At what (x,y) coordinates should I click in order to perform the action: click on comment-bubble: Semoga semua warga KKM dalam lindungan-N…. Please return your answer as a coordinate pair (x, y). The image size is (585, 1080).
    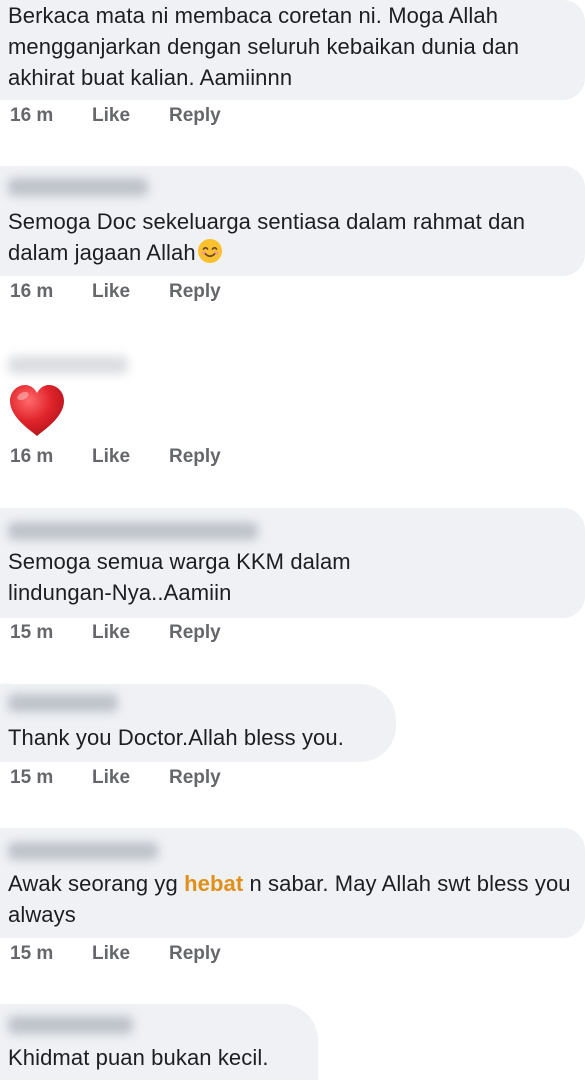
    Looking at the image, I should click on (292, 563).